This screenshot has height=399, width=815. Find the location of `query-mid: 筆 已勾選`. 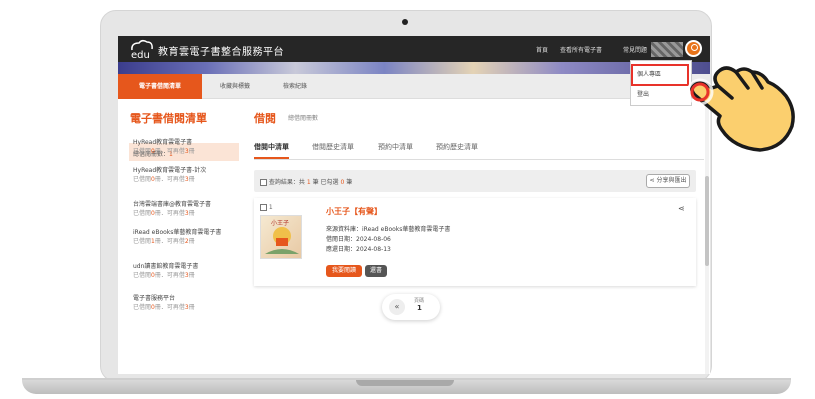

query-mid: 筆 已勾選 is located at coordinates (325, 182).